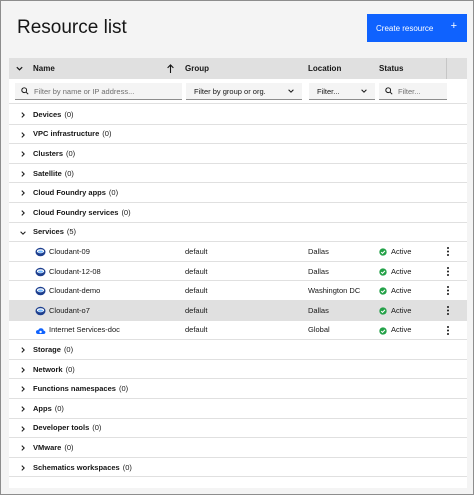 Image resolution: width=474 pixels, height=495 pixels. Describe the element at coordinates (238, 389) in the screenshot. I see `group-row: Functions namespaces (0)` at that location.